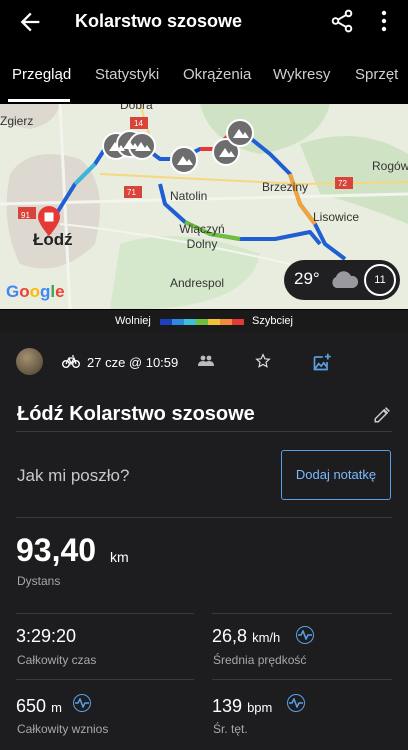  I want to click on ascent-stat: 650 m, so click(39, 706).